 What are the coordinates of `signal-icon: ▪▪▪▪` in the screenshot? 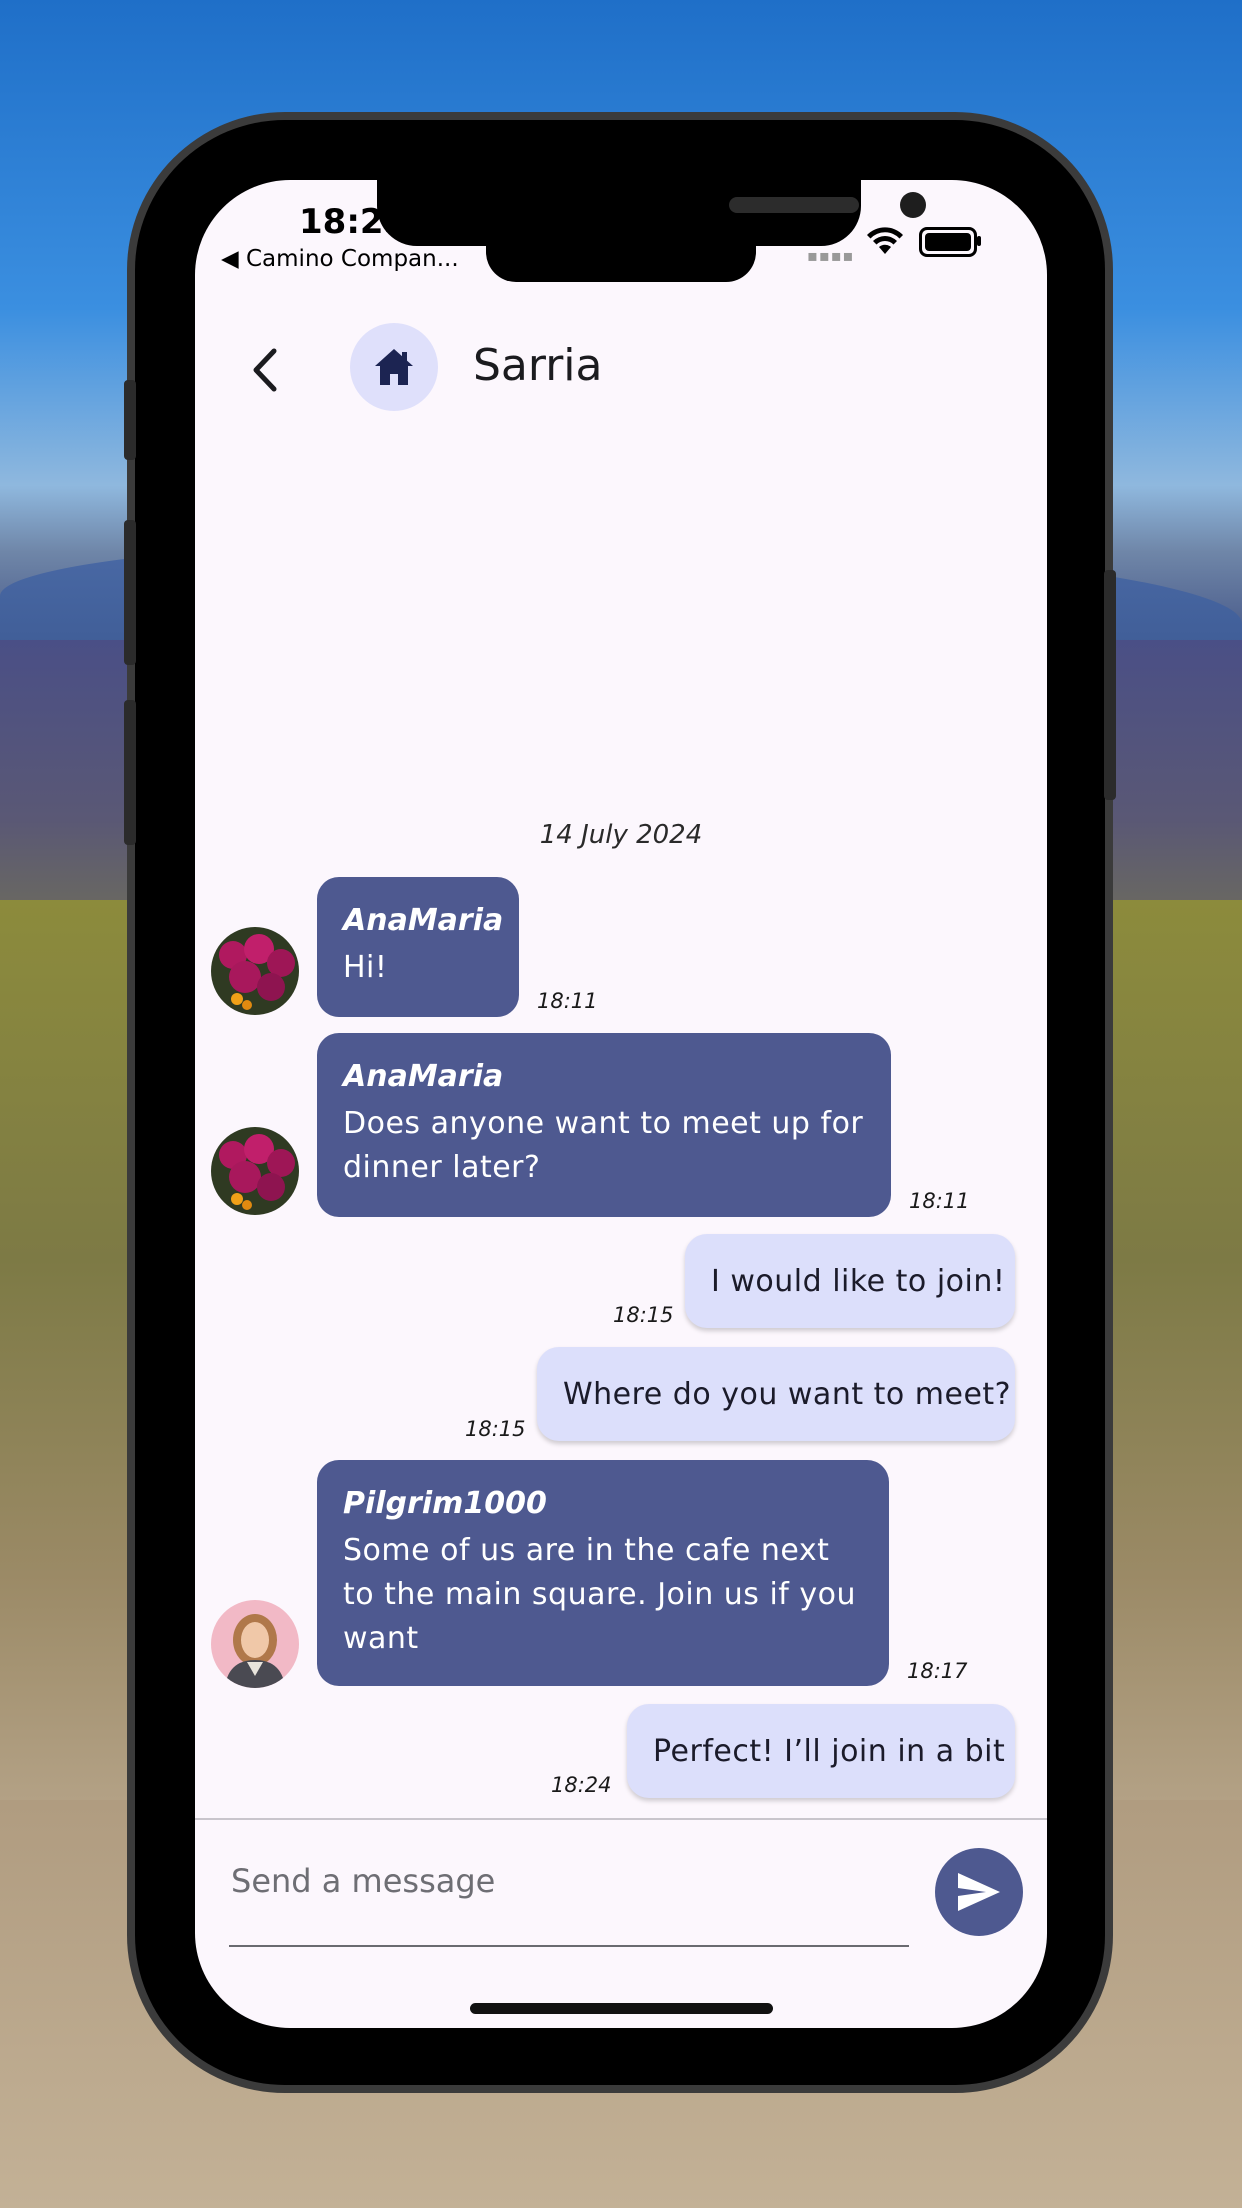 It's located at (831, 255).